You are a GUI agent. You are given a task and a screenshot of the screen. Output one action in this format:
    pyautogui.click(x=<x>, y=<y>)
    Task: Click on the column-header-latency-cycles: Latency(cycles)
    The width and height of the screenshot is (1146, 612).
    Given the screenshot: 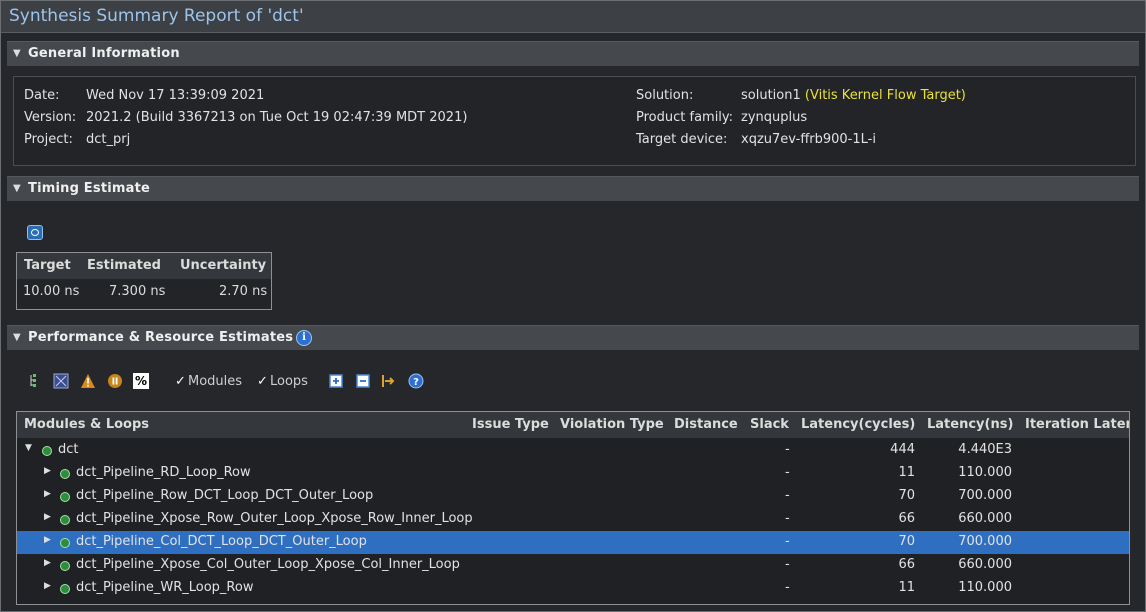 What is the action you would take?
    pyautogui.click(x=858, y=424)
    